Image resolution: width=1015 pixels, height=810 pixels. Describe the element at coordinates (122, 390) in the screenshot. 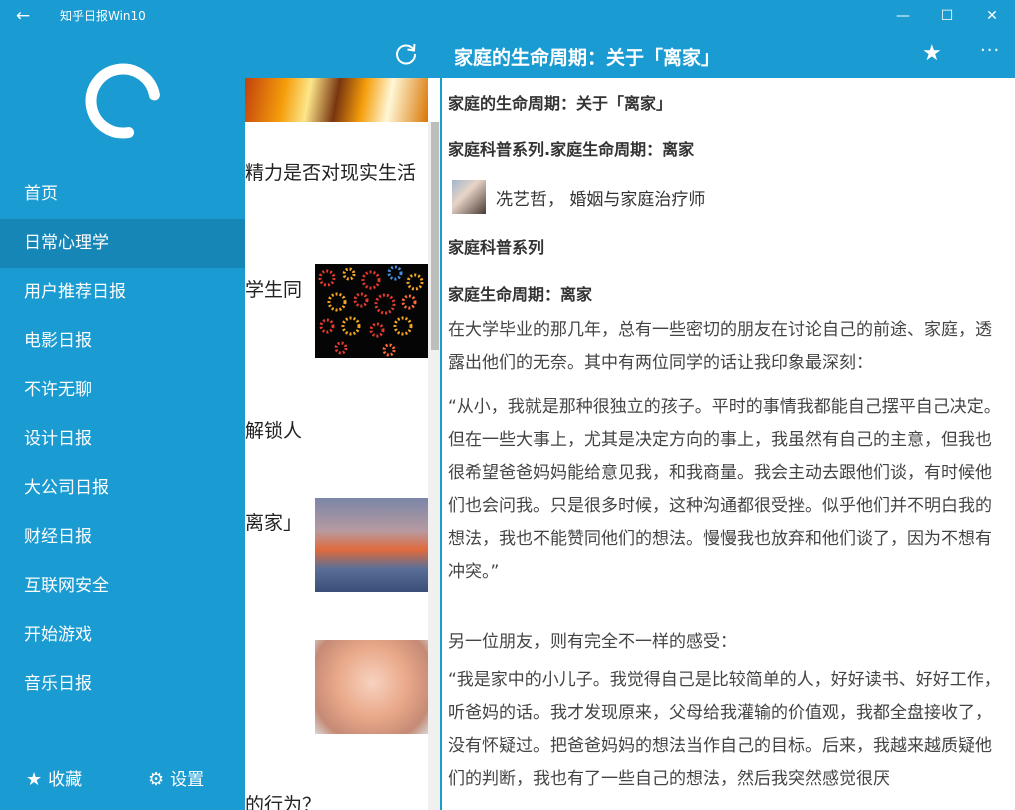

I see `sidebar-item-no-boredom: 不许无聊` at that location.